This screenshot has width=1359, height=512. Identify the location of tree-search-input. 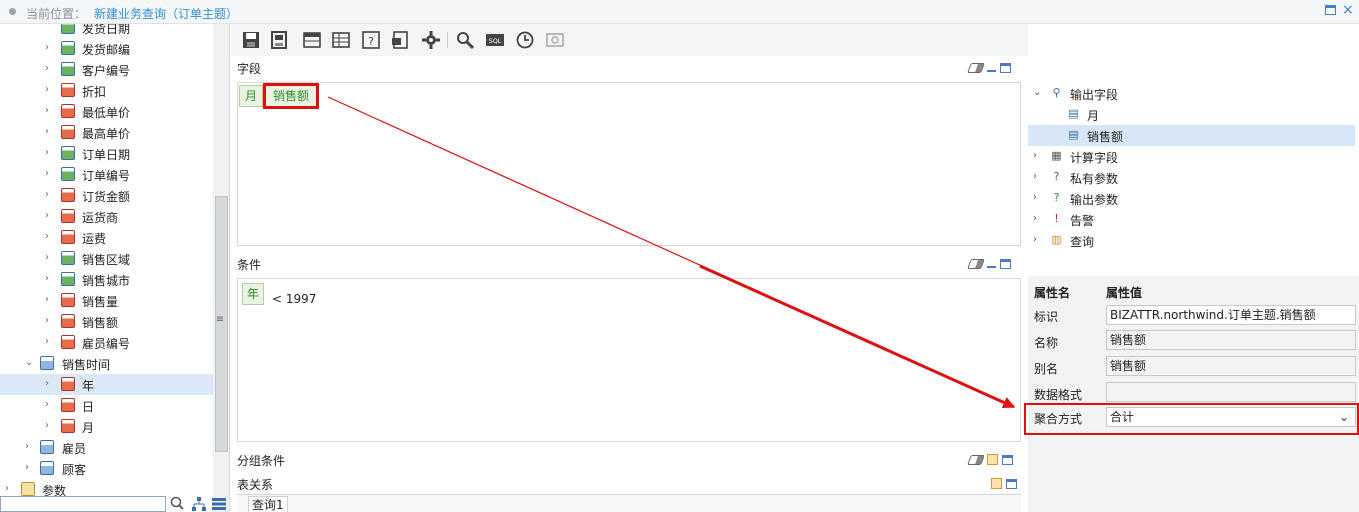
(83, 504).